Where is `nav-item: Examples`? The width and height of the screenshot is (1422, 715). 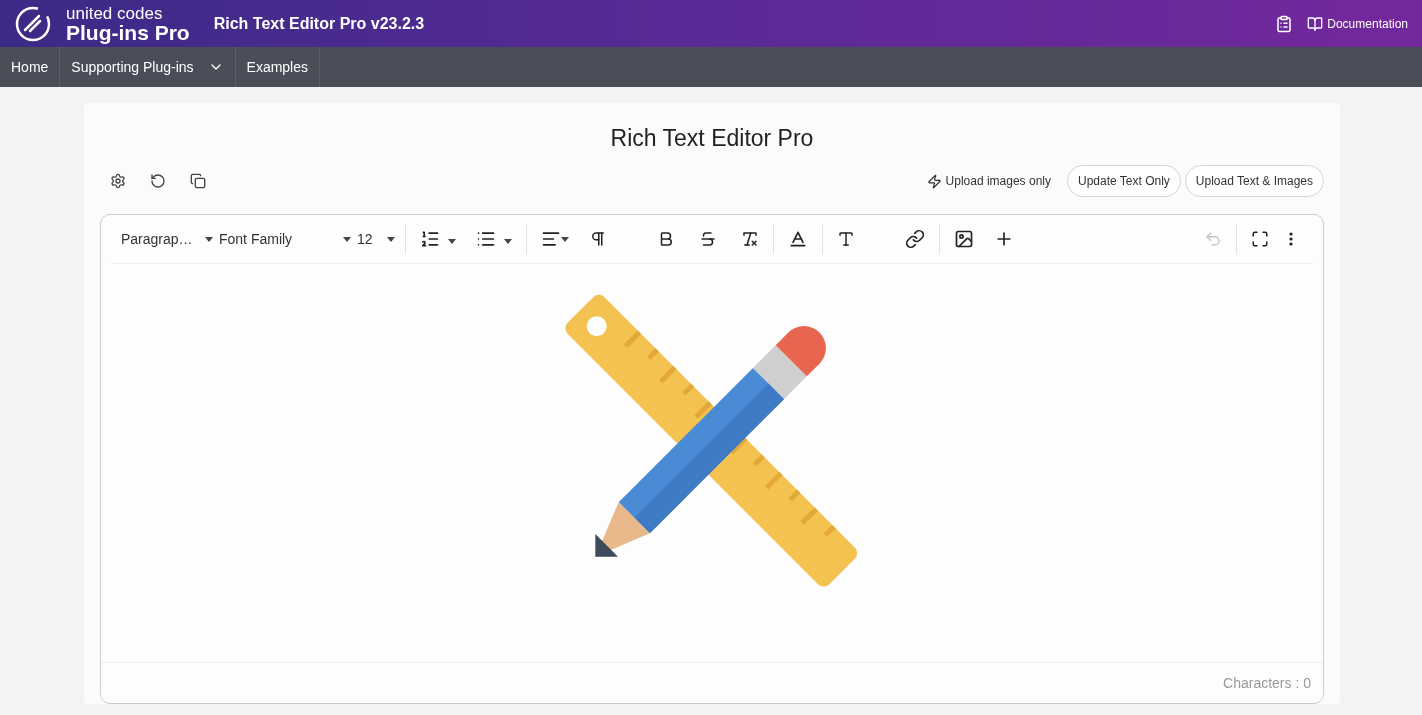
nav-item: Examples is located at coordinates (277, 67).